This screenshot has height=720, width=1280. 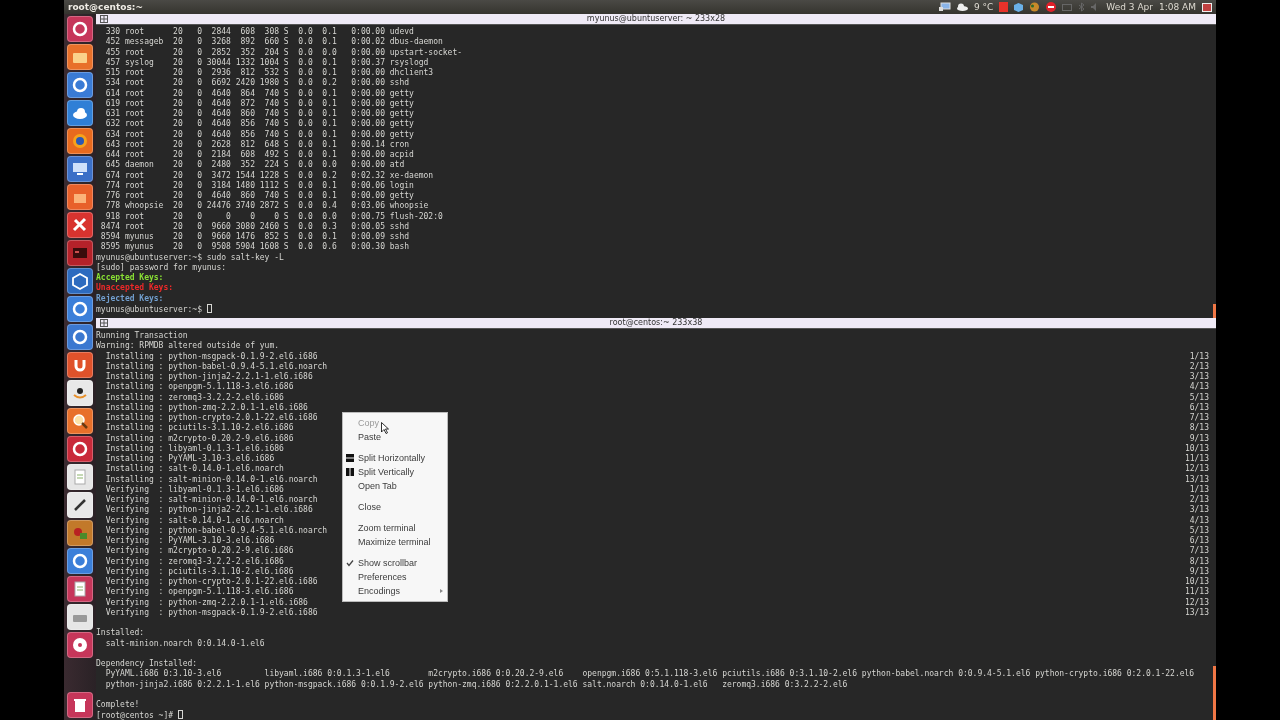 What do you see at coordinates (80, 281) in the screenshot?
I see `cube-icon` at bounding box center [80, 281].